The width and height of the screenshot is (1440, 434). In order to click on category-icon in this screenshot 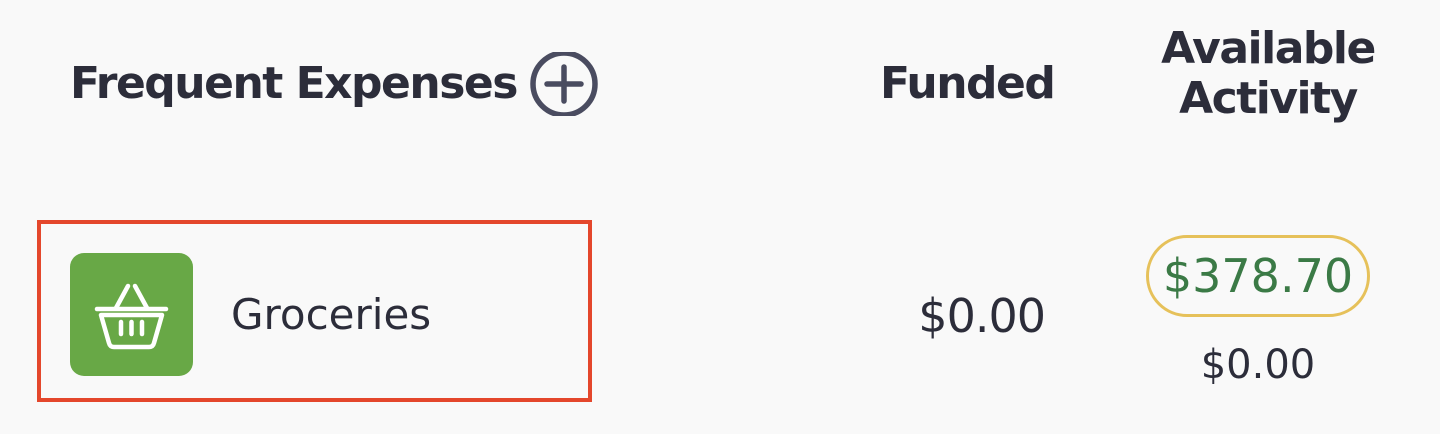, I will do `click(131, 314)`.